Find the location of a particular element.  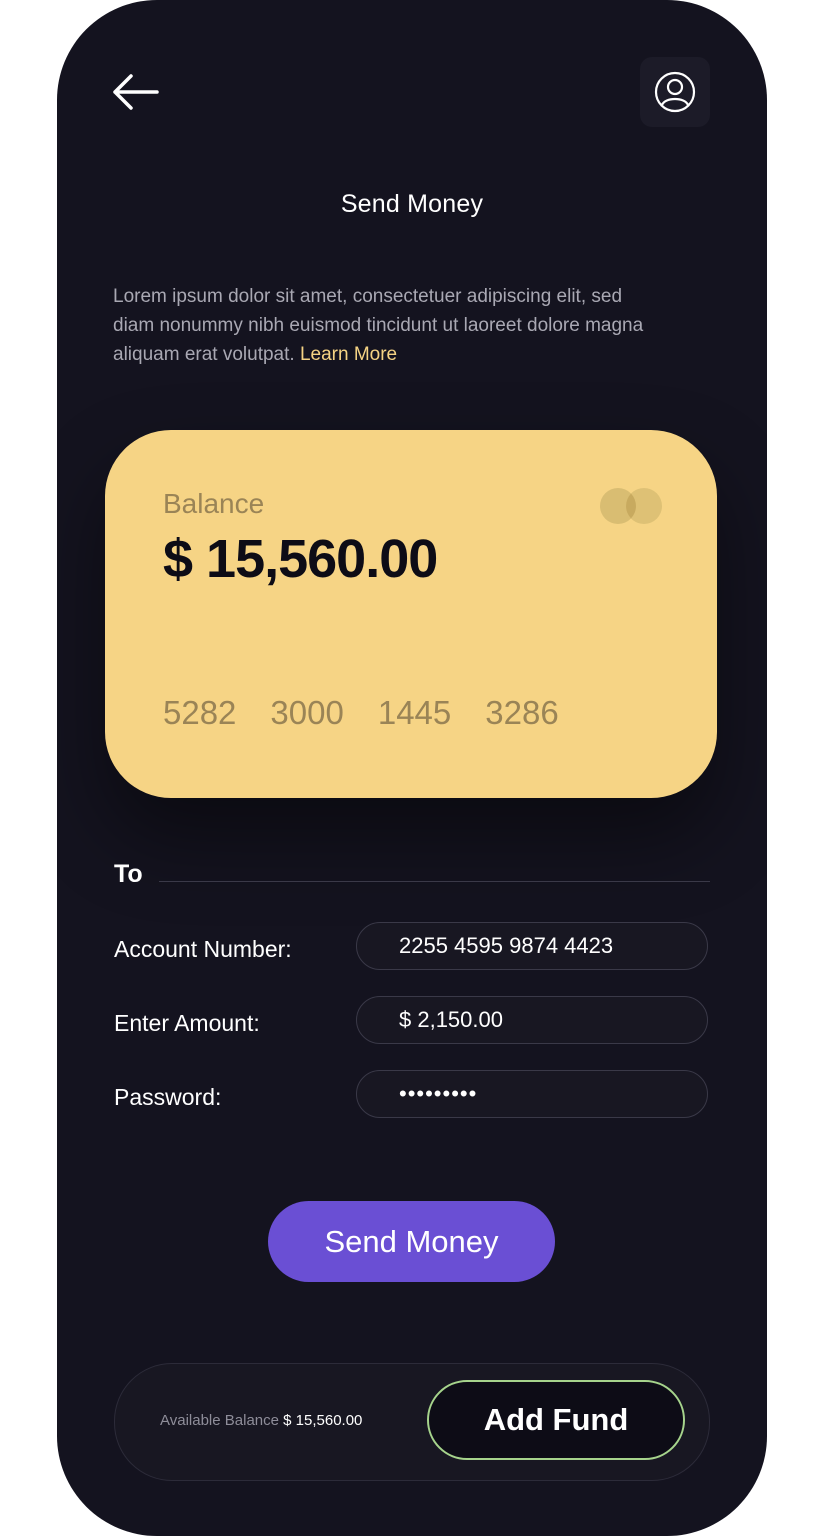

account-number-label: Account Number: is located at coordinates (203, 949).